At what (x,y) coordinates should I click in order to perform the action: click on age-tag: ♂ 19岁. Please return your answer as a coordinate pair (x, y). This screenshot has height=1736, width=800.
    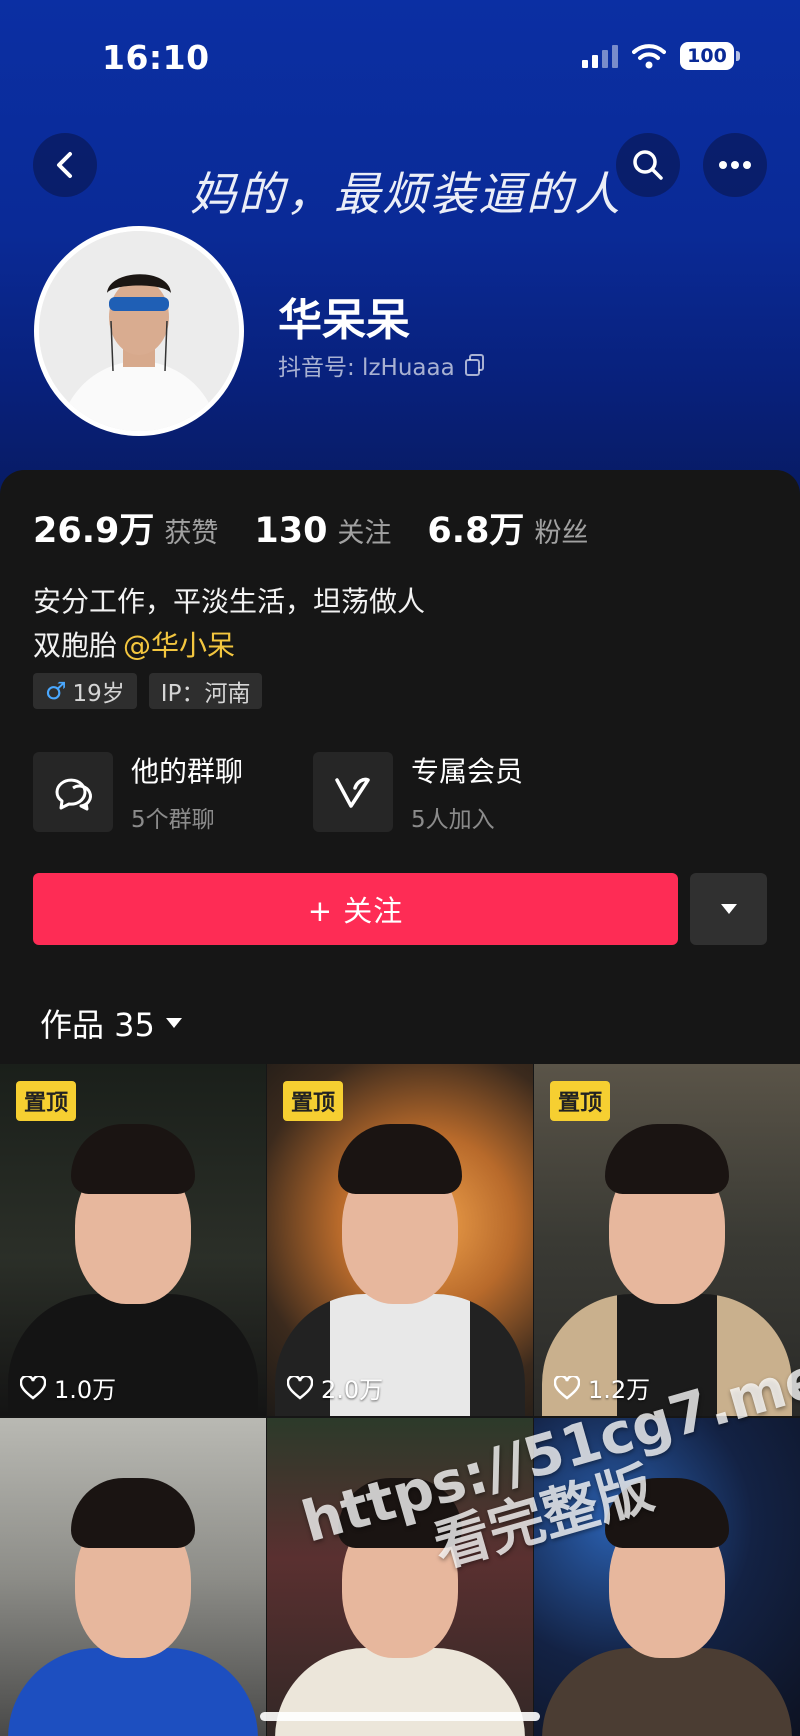
    Looking at the image, I should click on (85, 691).